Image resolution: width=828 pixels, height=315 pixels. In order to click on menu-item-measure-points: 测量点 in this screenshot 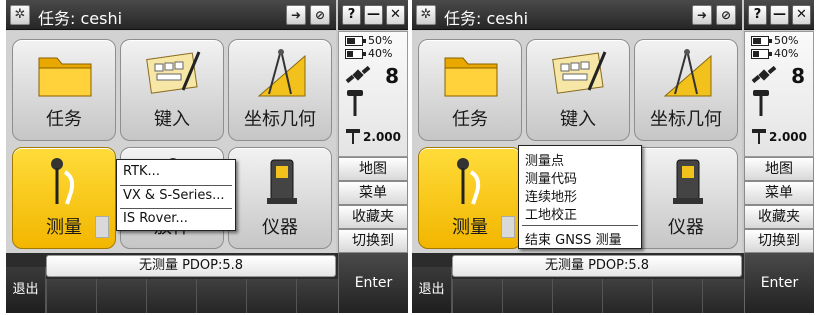, I will do `click(580, 159)`.